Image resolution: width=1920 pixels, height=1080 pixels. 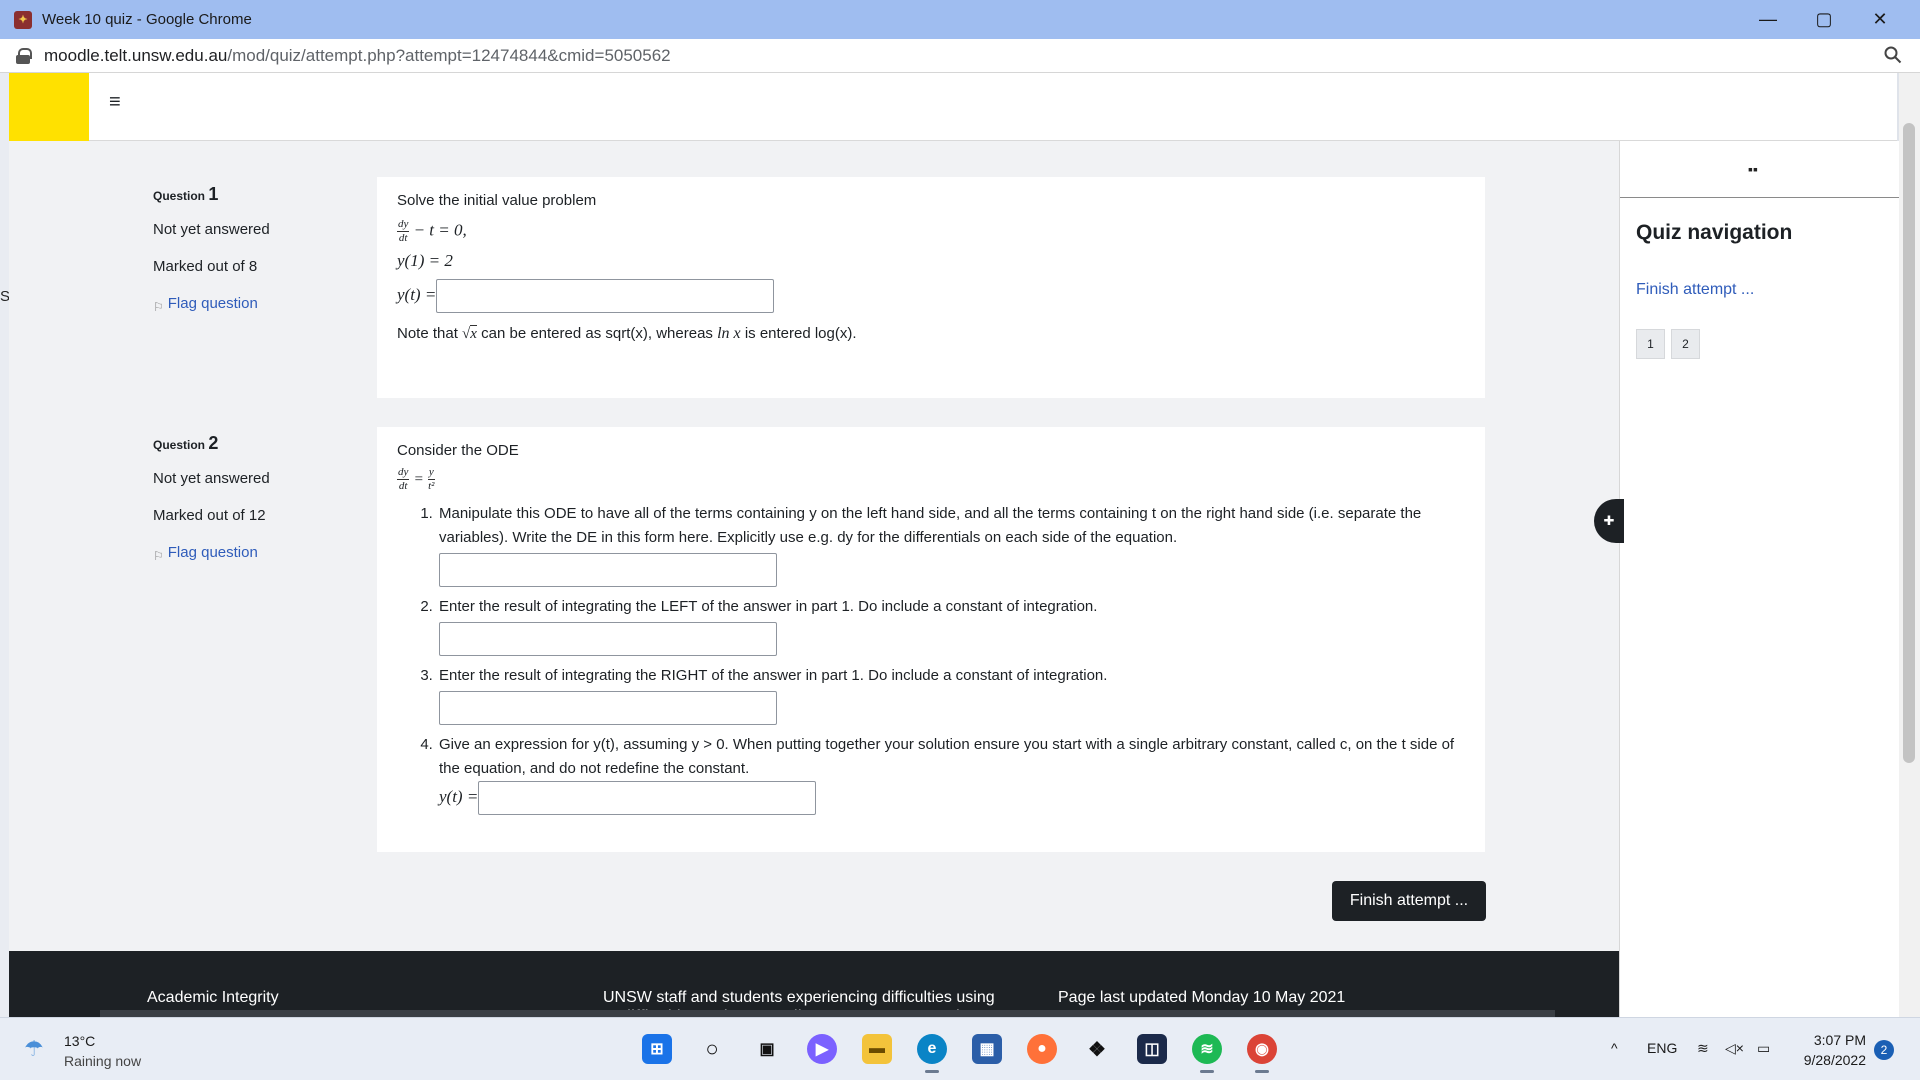 I want to click on search-icon, so click(x=1893, y=57).